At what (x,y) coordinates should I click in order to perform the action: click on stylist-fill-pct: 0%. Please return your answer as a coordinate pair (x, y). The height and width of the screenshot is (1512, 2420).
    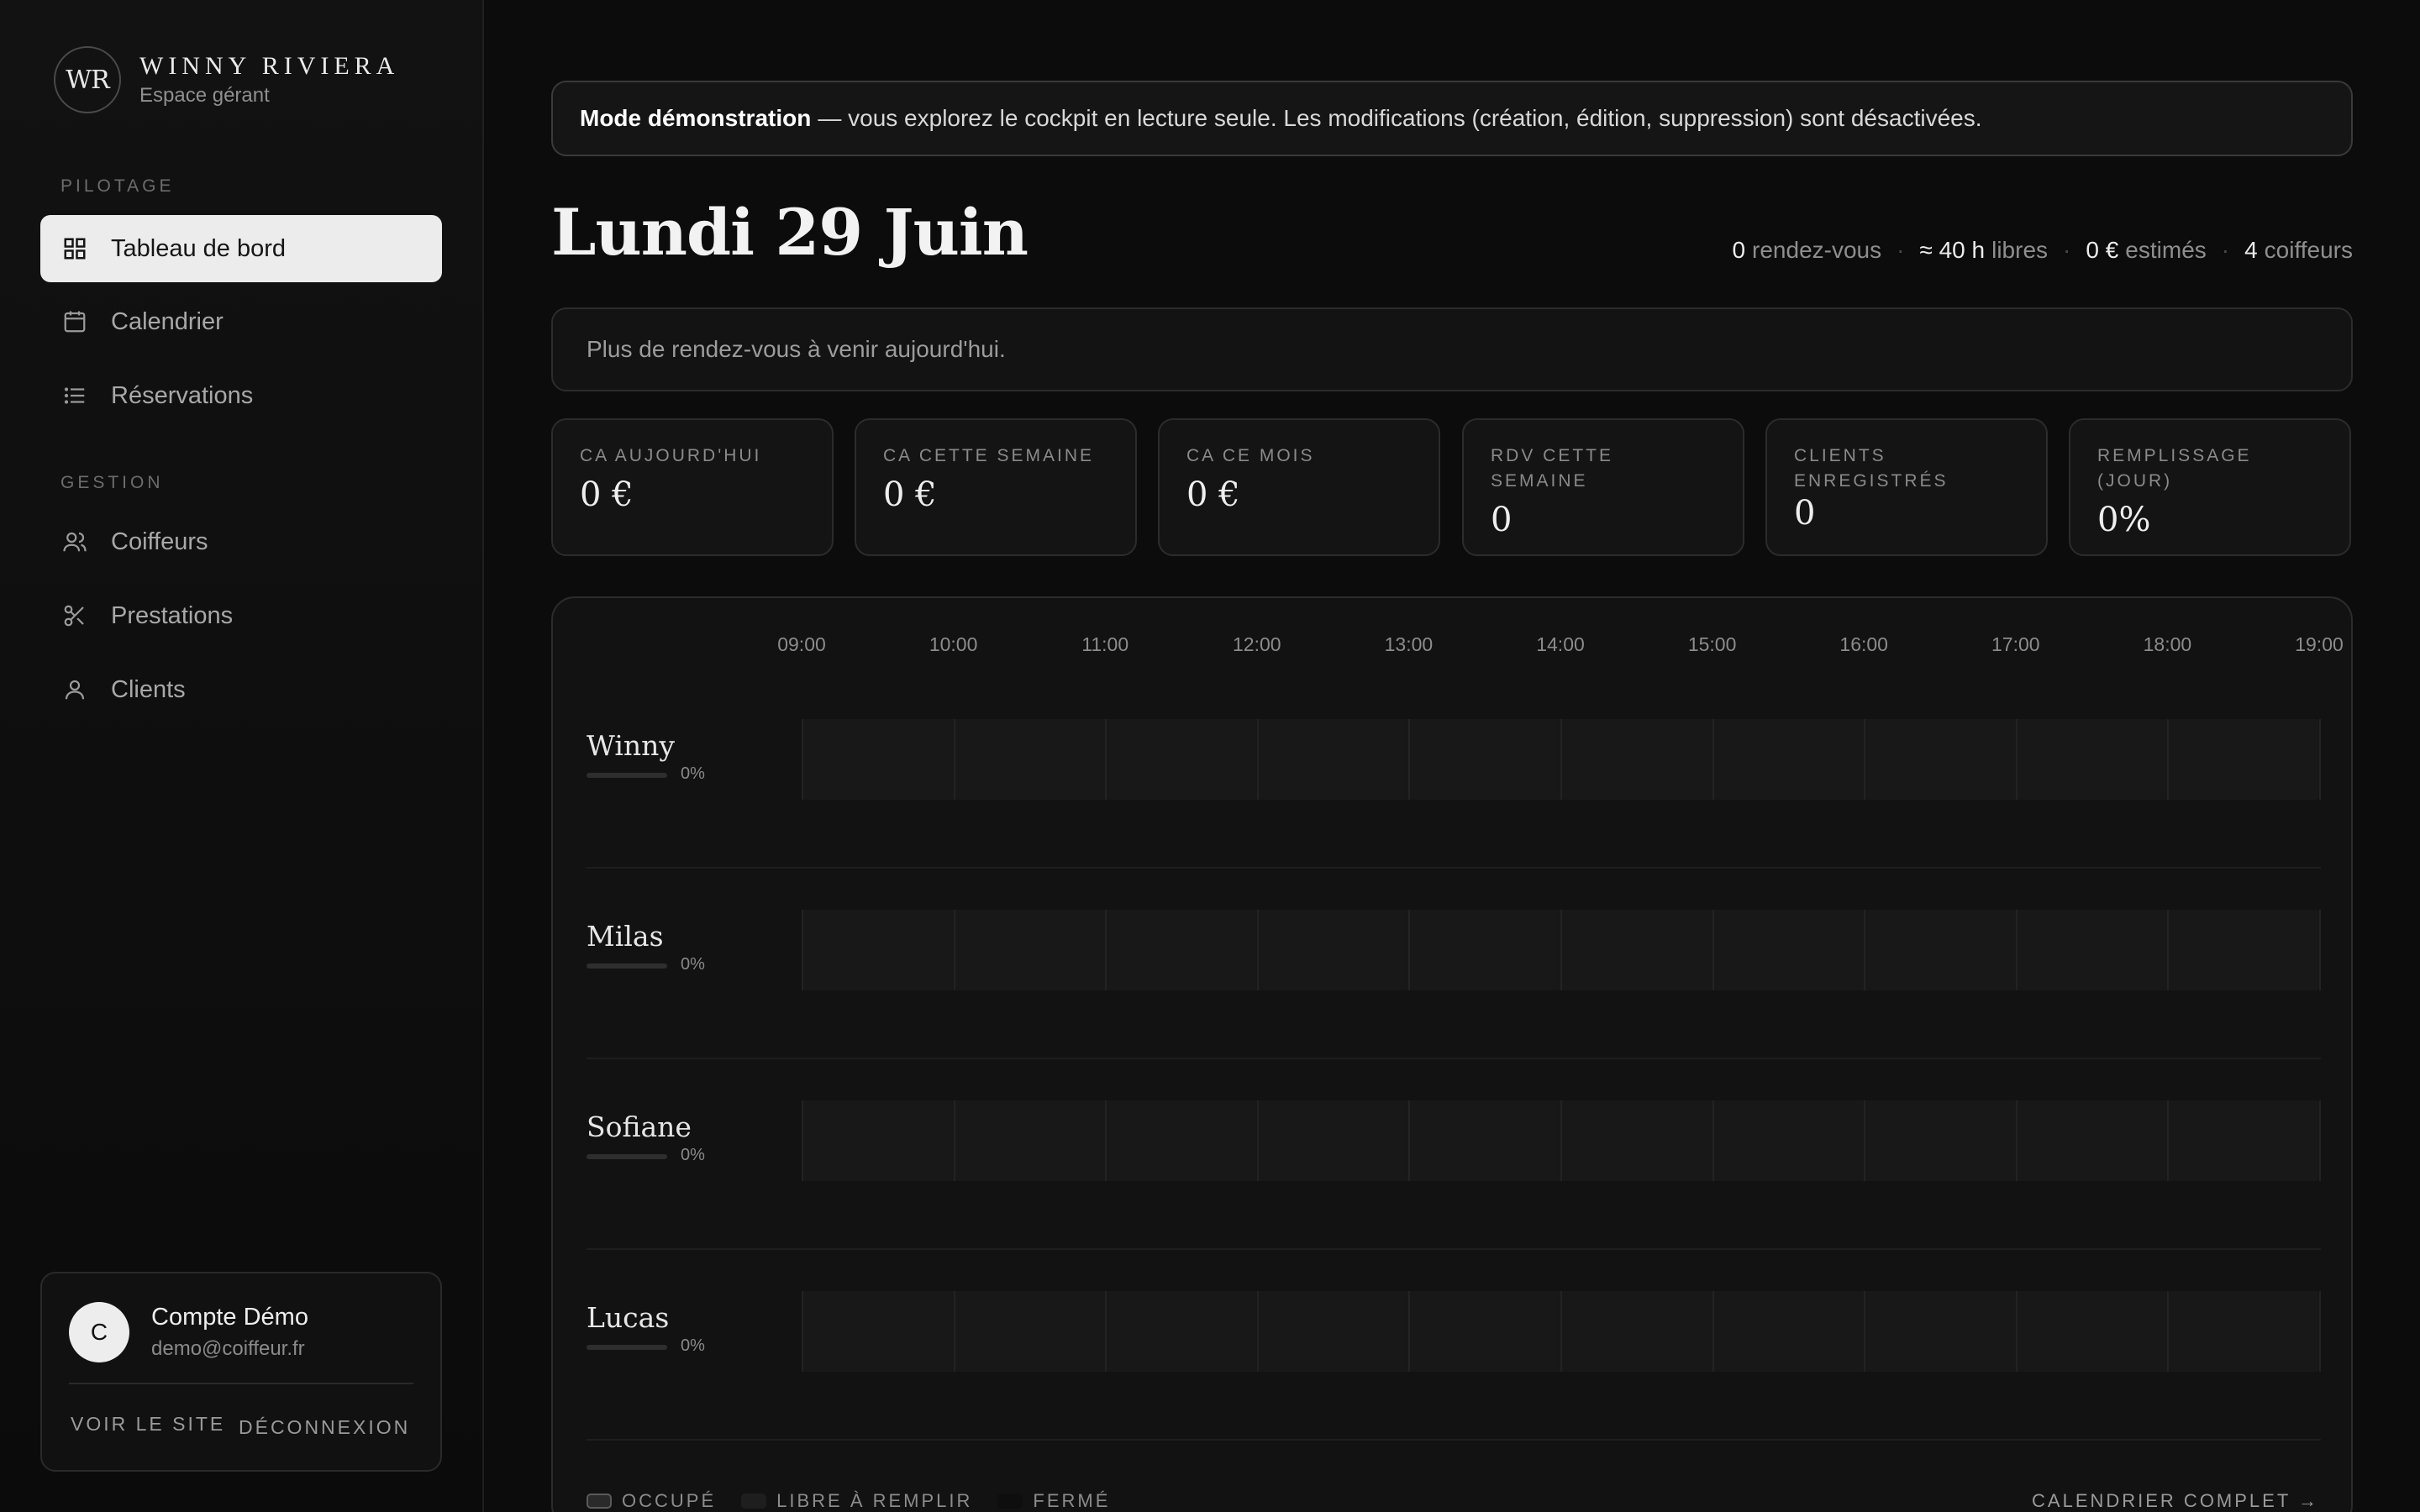
    Looking at the image, I should click on (693, 964).